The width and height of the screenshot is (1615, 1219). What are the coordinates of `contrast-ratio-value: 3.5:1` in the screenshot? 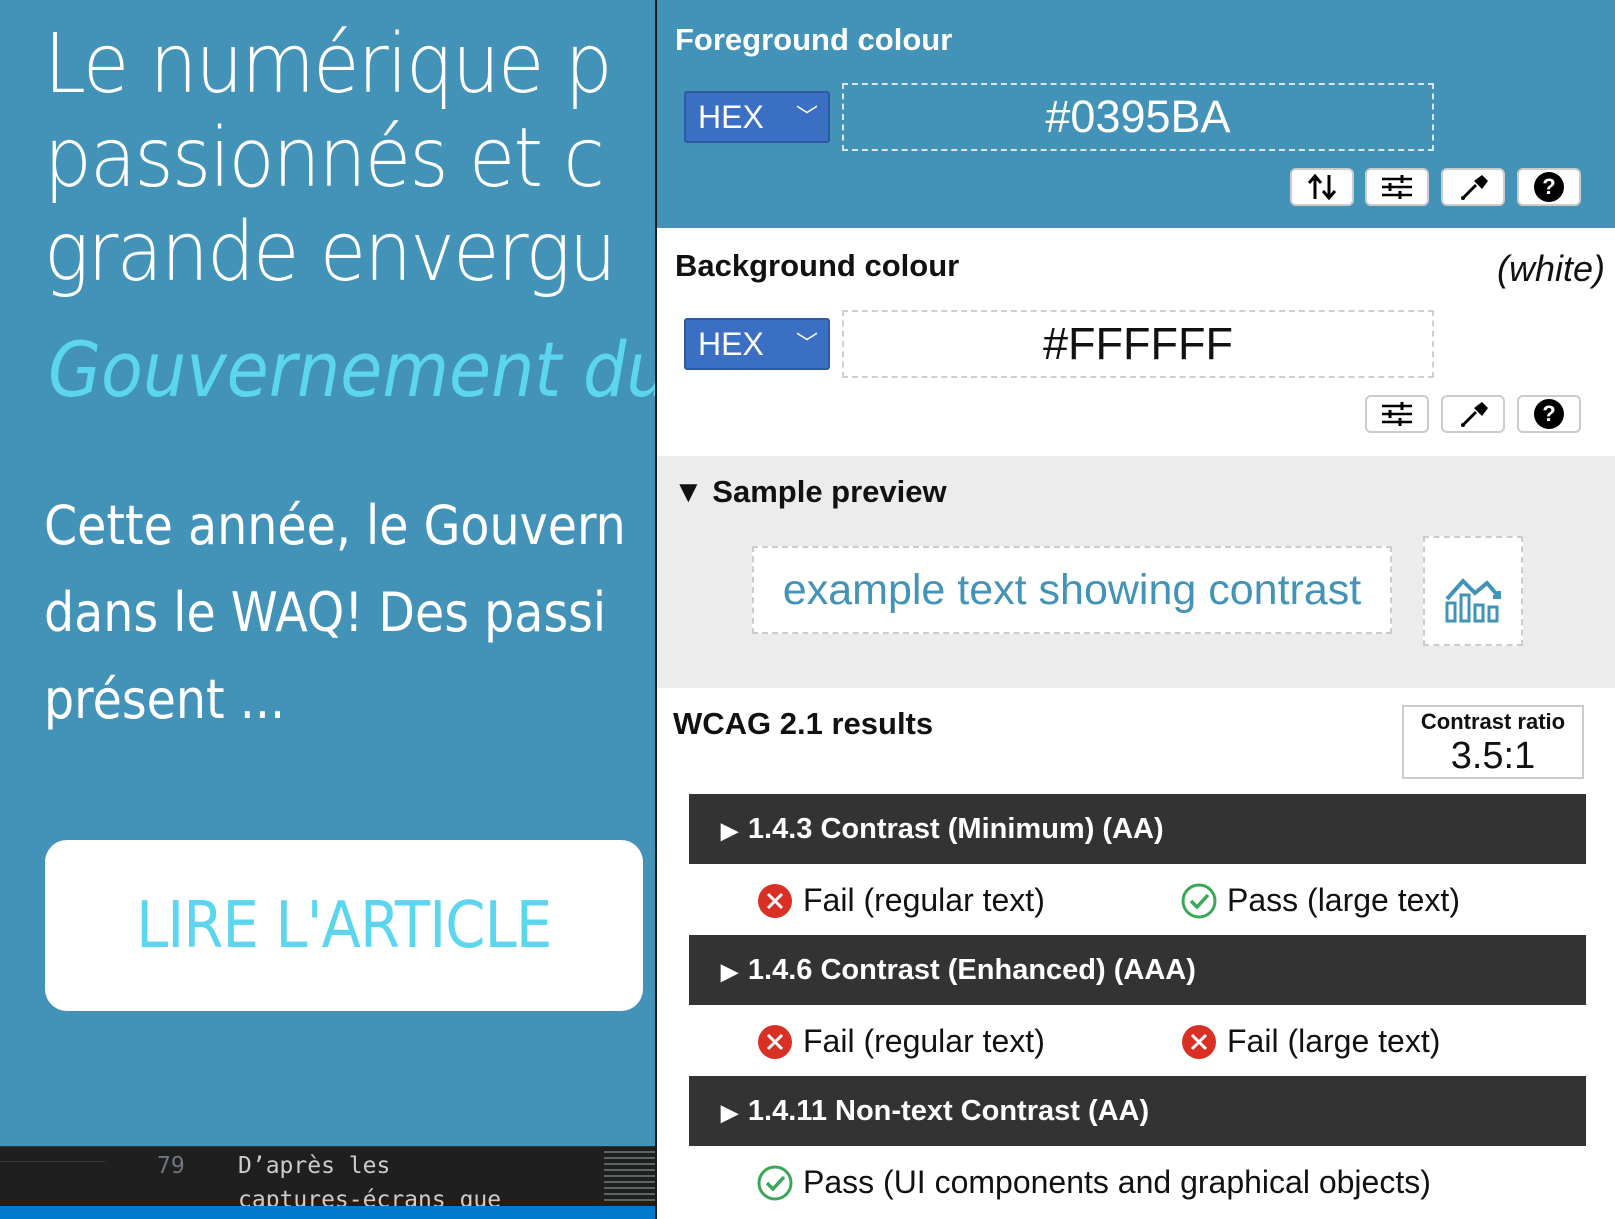 It's located at (1493, 756).